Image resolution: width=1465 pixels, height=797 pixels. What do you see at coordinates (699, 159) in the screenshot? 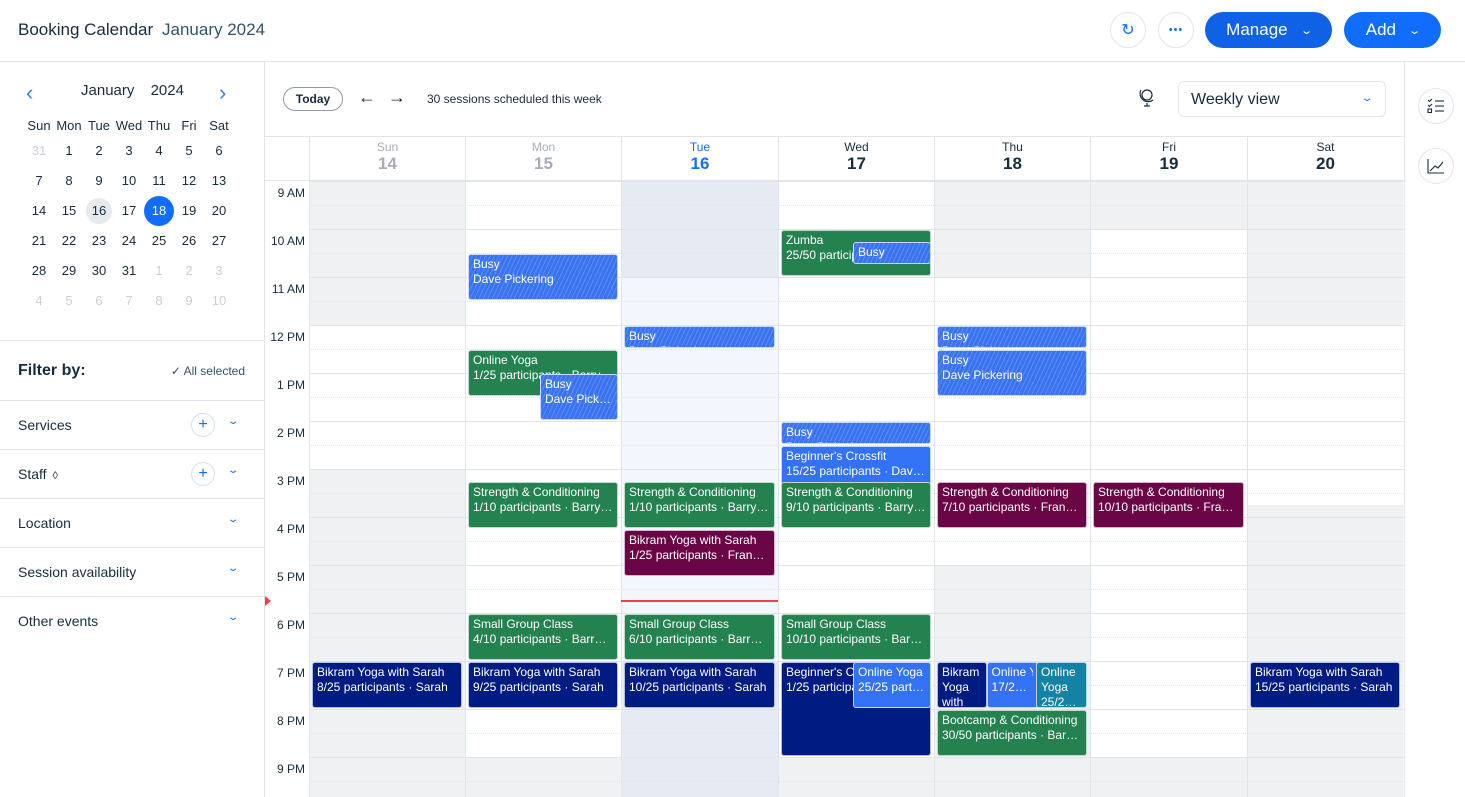
I see `day-header-tue: Tue 16` at bounding box center [699, 159].